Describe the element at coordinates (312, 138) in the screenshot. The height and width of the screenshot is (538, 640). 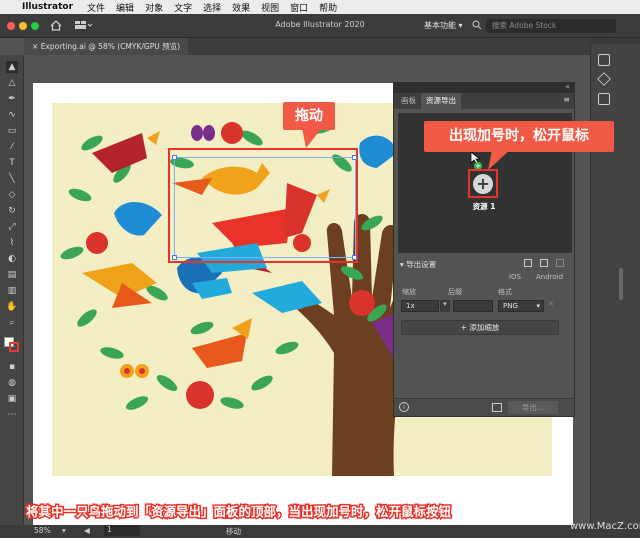
I see `drag-callout-pointer` at that location.